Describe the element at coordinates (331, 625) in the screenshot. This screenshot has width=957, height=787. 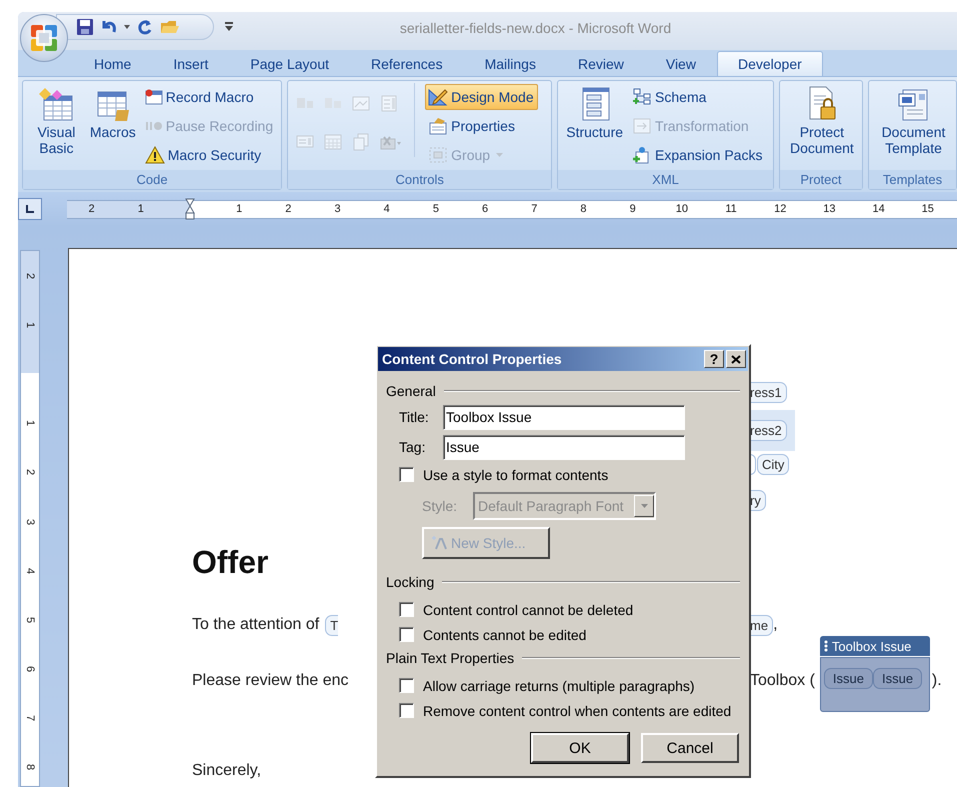
I see `field-tag: T` at that location.